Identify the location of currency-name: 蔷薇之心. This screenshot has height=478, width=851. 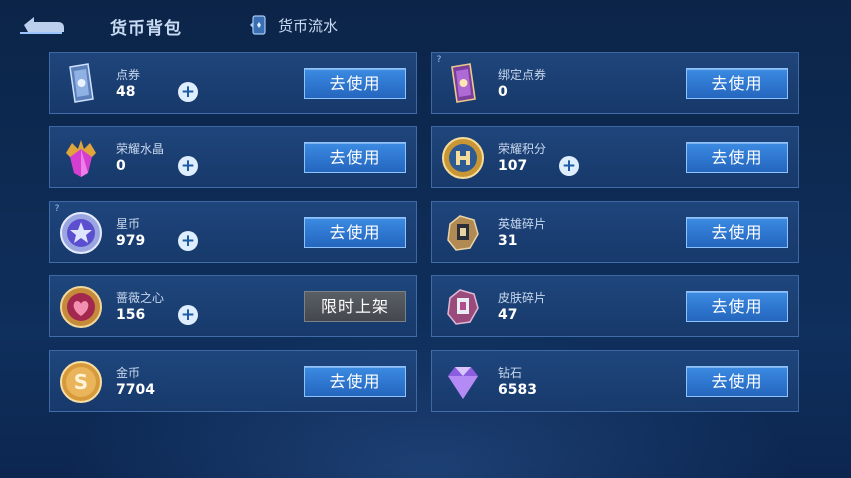
(140, 298).